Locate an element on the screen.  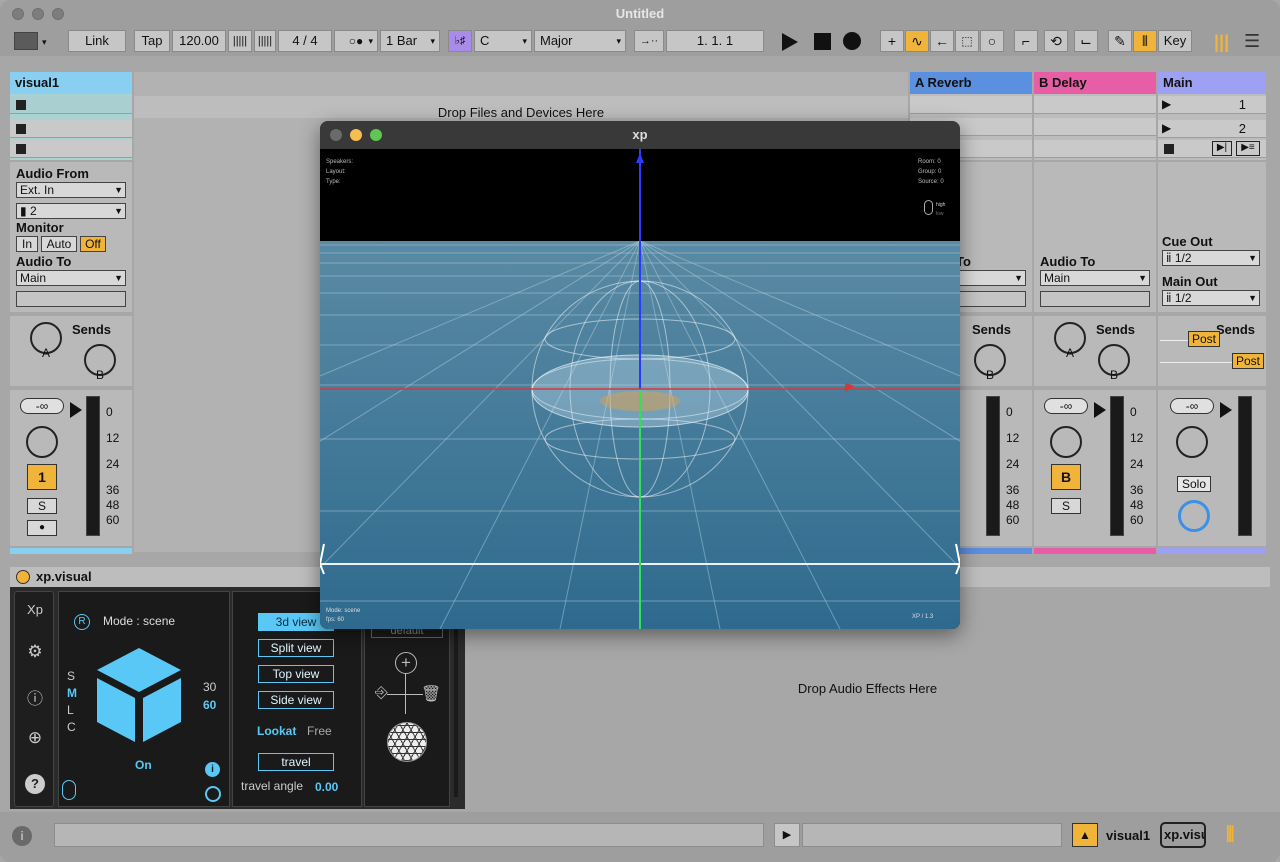
link-button: Link is located at coordinates (97, 41).